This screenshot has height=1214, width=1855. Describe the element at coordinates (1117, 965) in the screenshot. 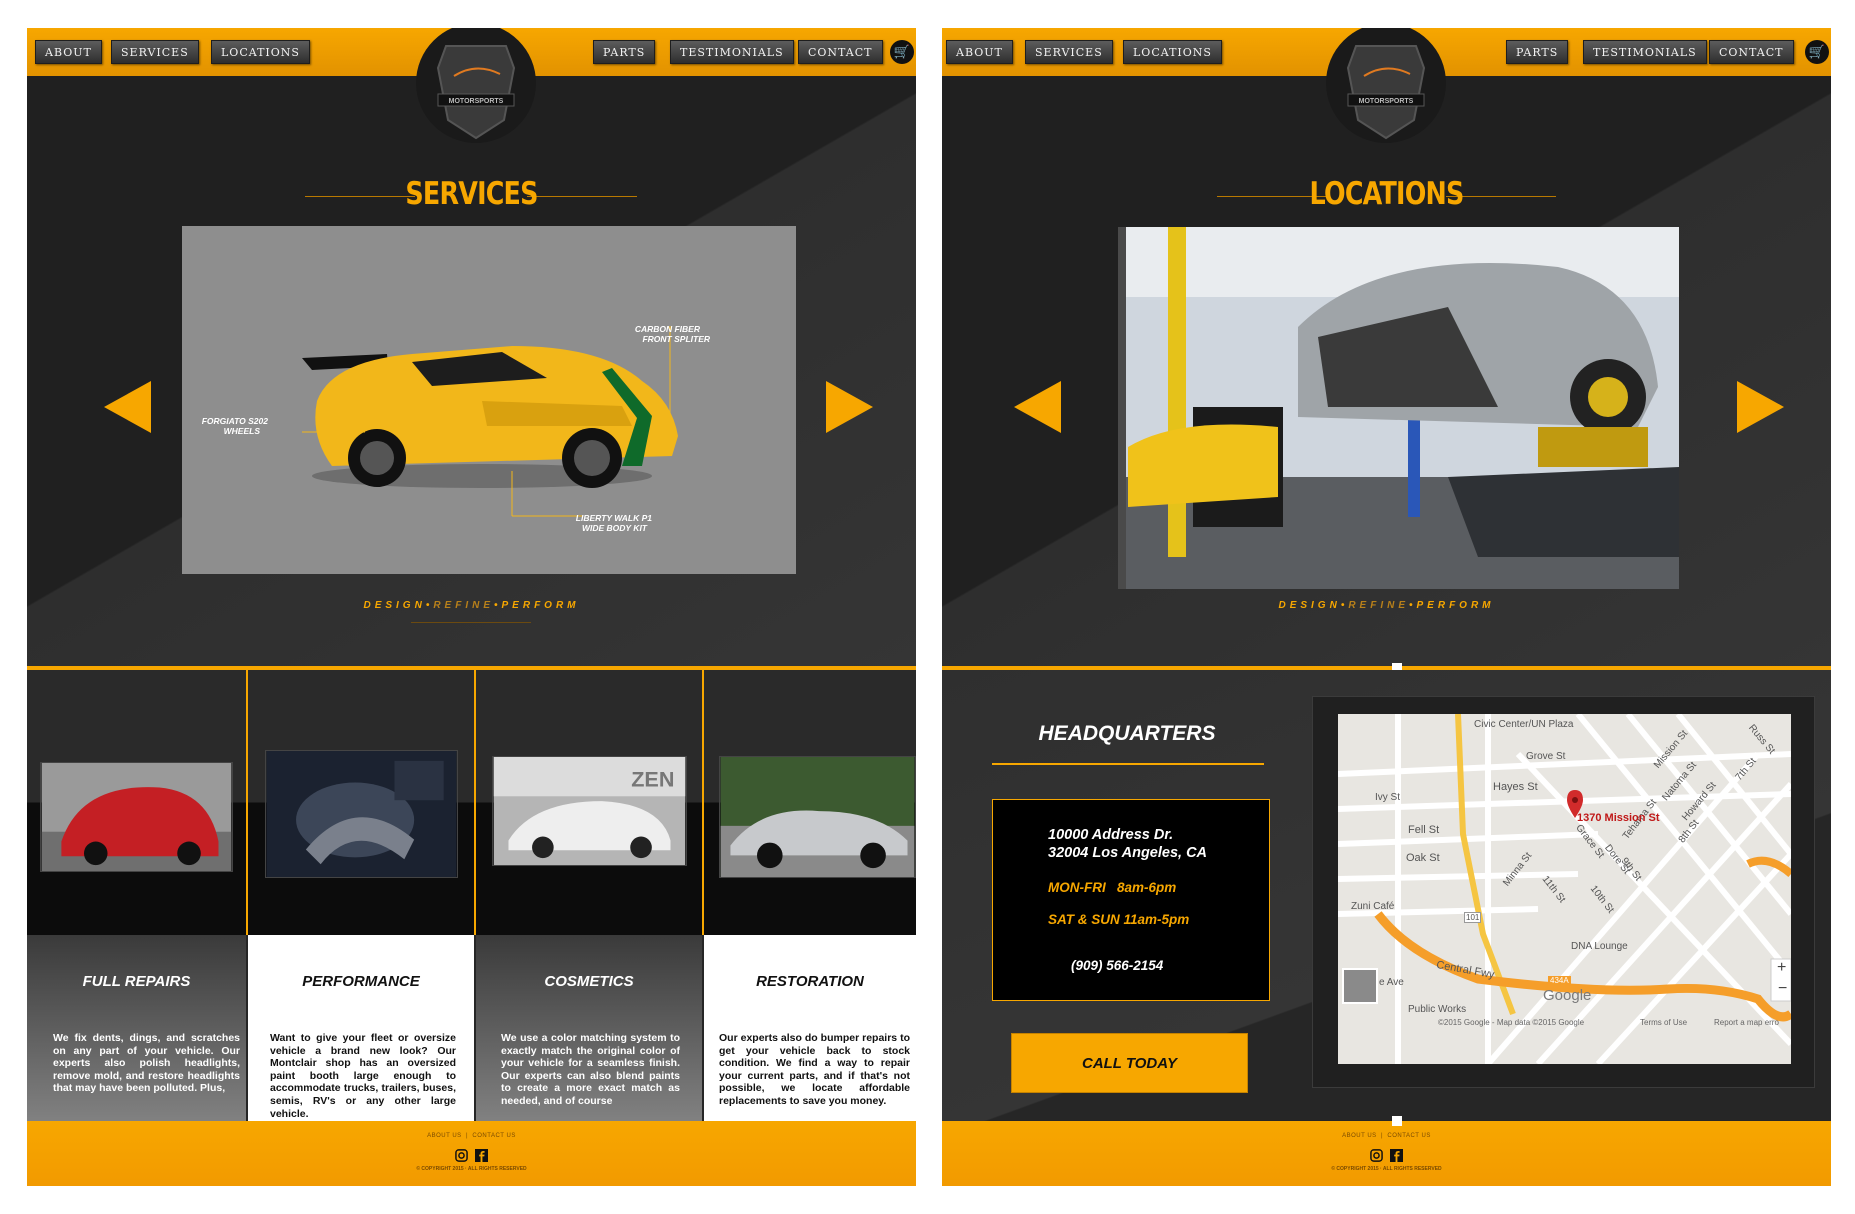

I see `phone-number: (909) 566-2154` at that location.